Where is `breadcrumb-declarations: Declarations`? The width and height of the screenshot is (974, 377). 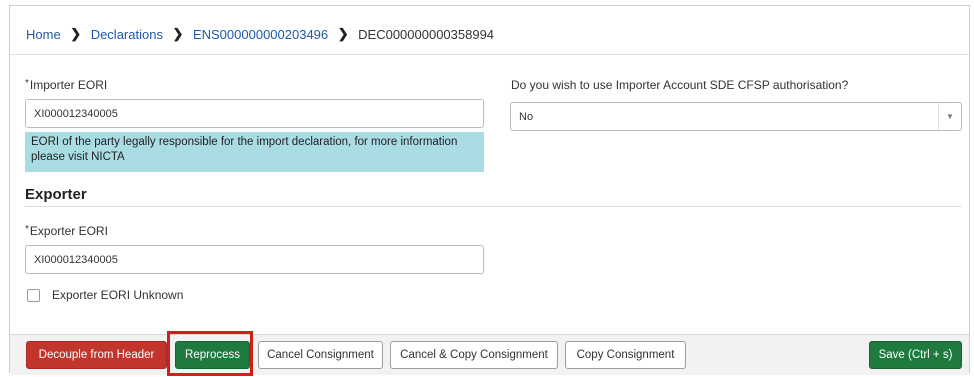
breadcrumb-declarations: Declarations is located at coordinates (127, 34).